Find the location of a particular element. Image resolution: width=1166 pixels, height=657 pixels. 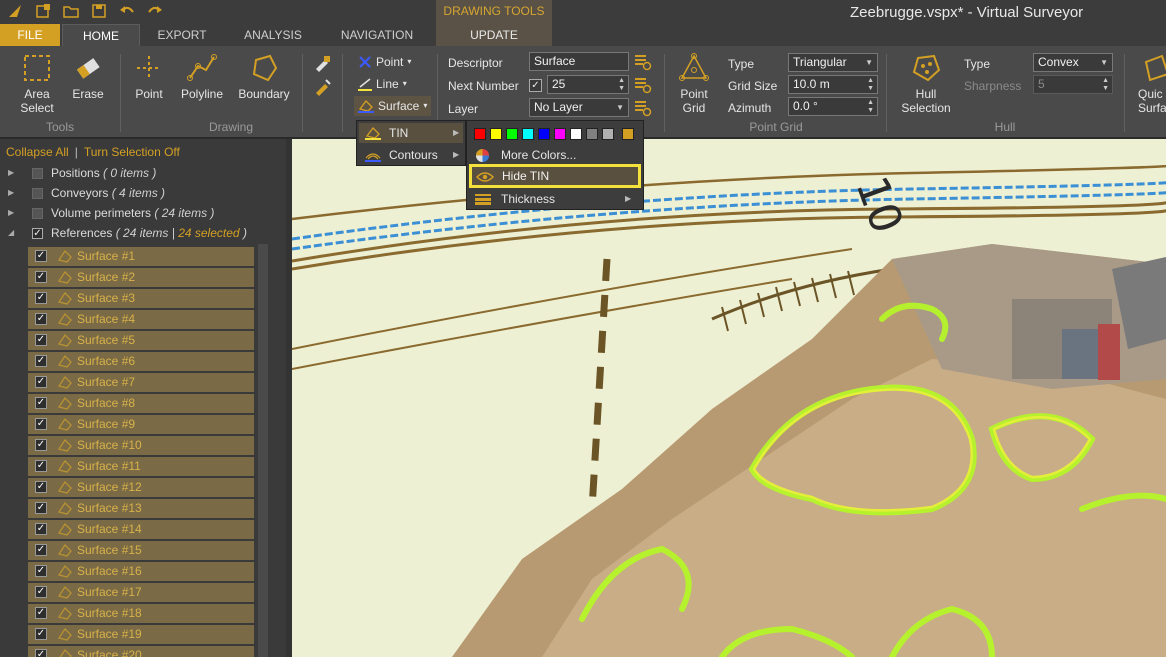

layer-select: No Layer ▼ is located at coordinates (579, 107).